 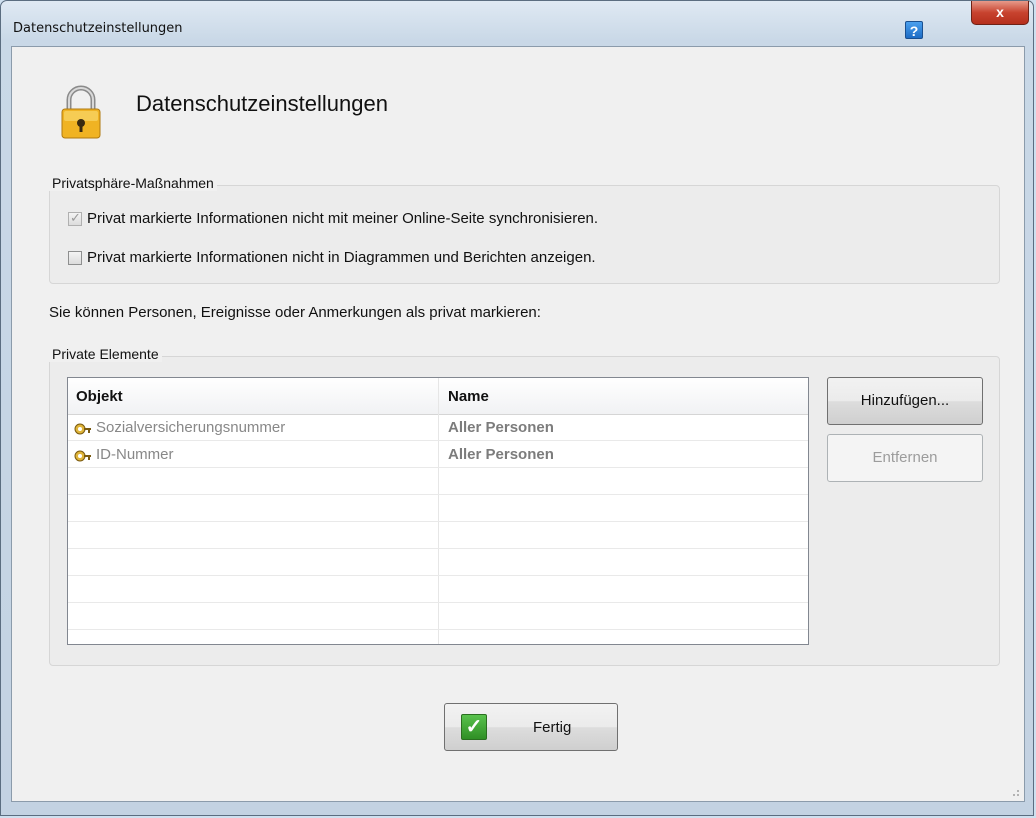 What do you see at coordinates (468, 396) in the screenshot?
I see `column-header-name: Name` at bounding box center [468, 396].